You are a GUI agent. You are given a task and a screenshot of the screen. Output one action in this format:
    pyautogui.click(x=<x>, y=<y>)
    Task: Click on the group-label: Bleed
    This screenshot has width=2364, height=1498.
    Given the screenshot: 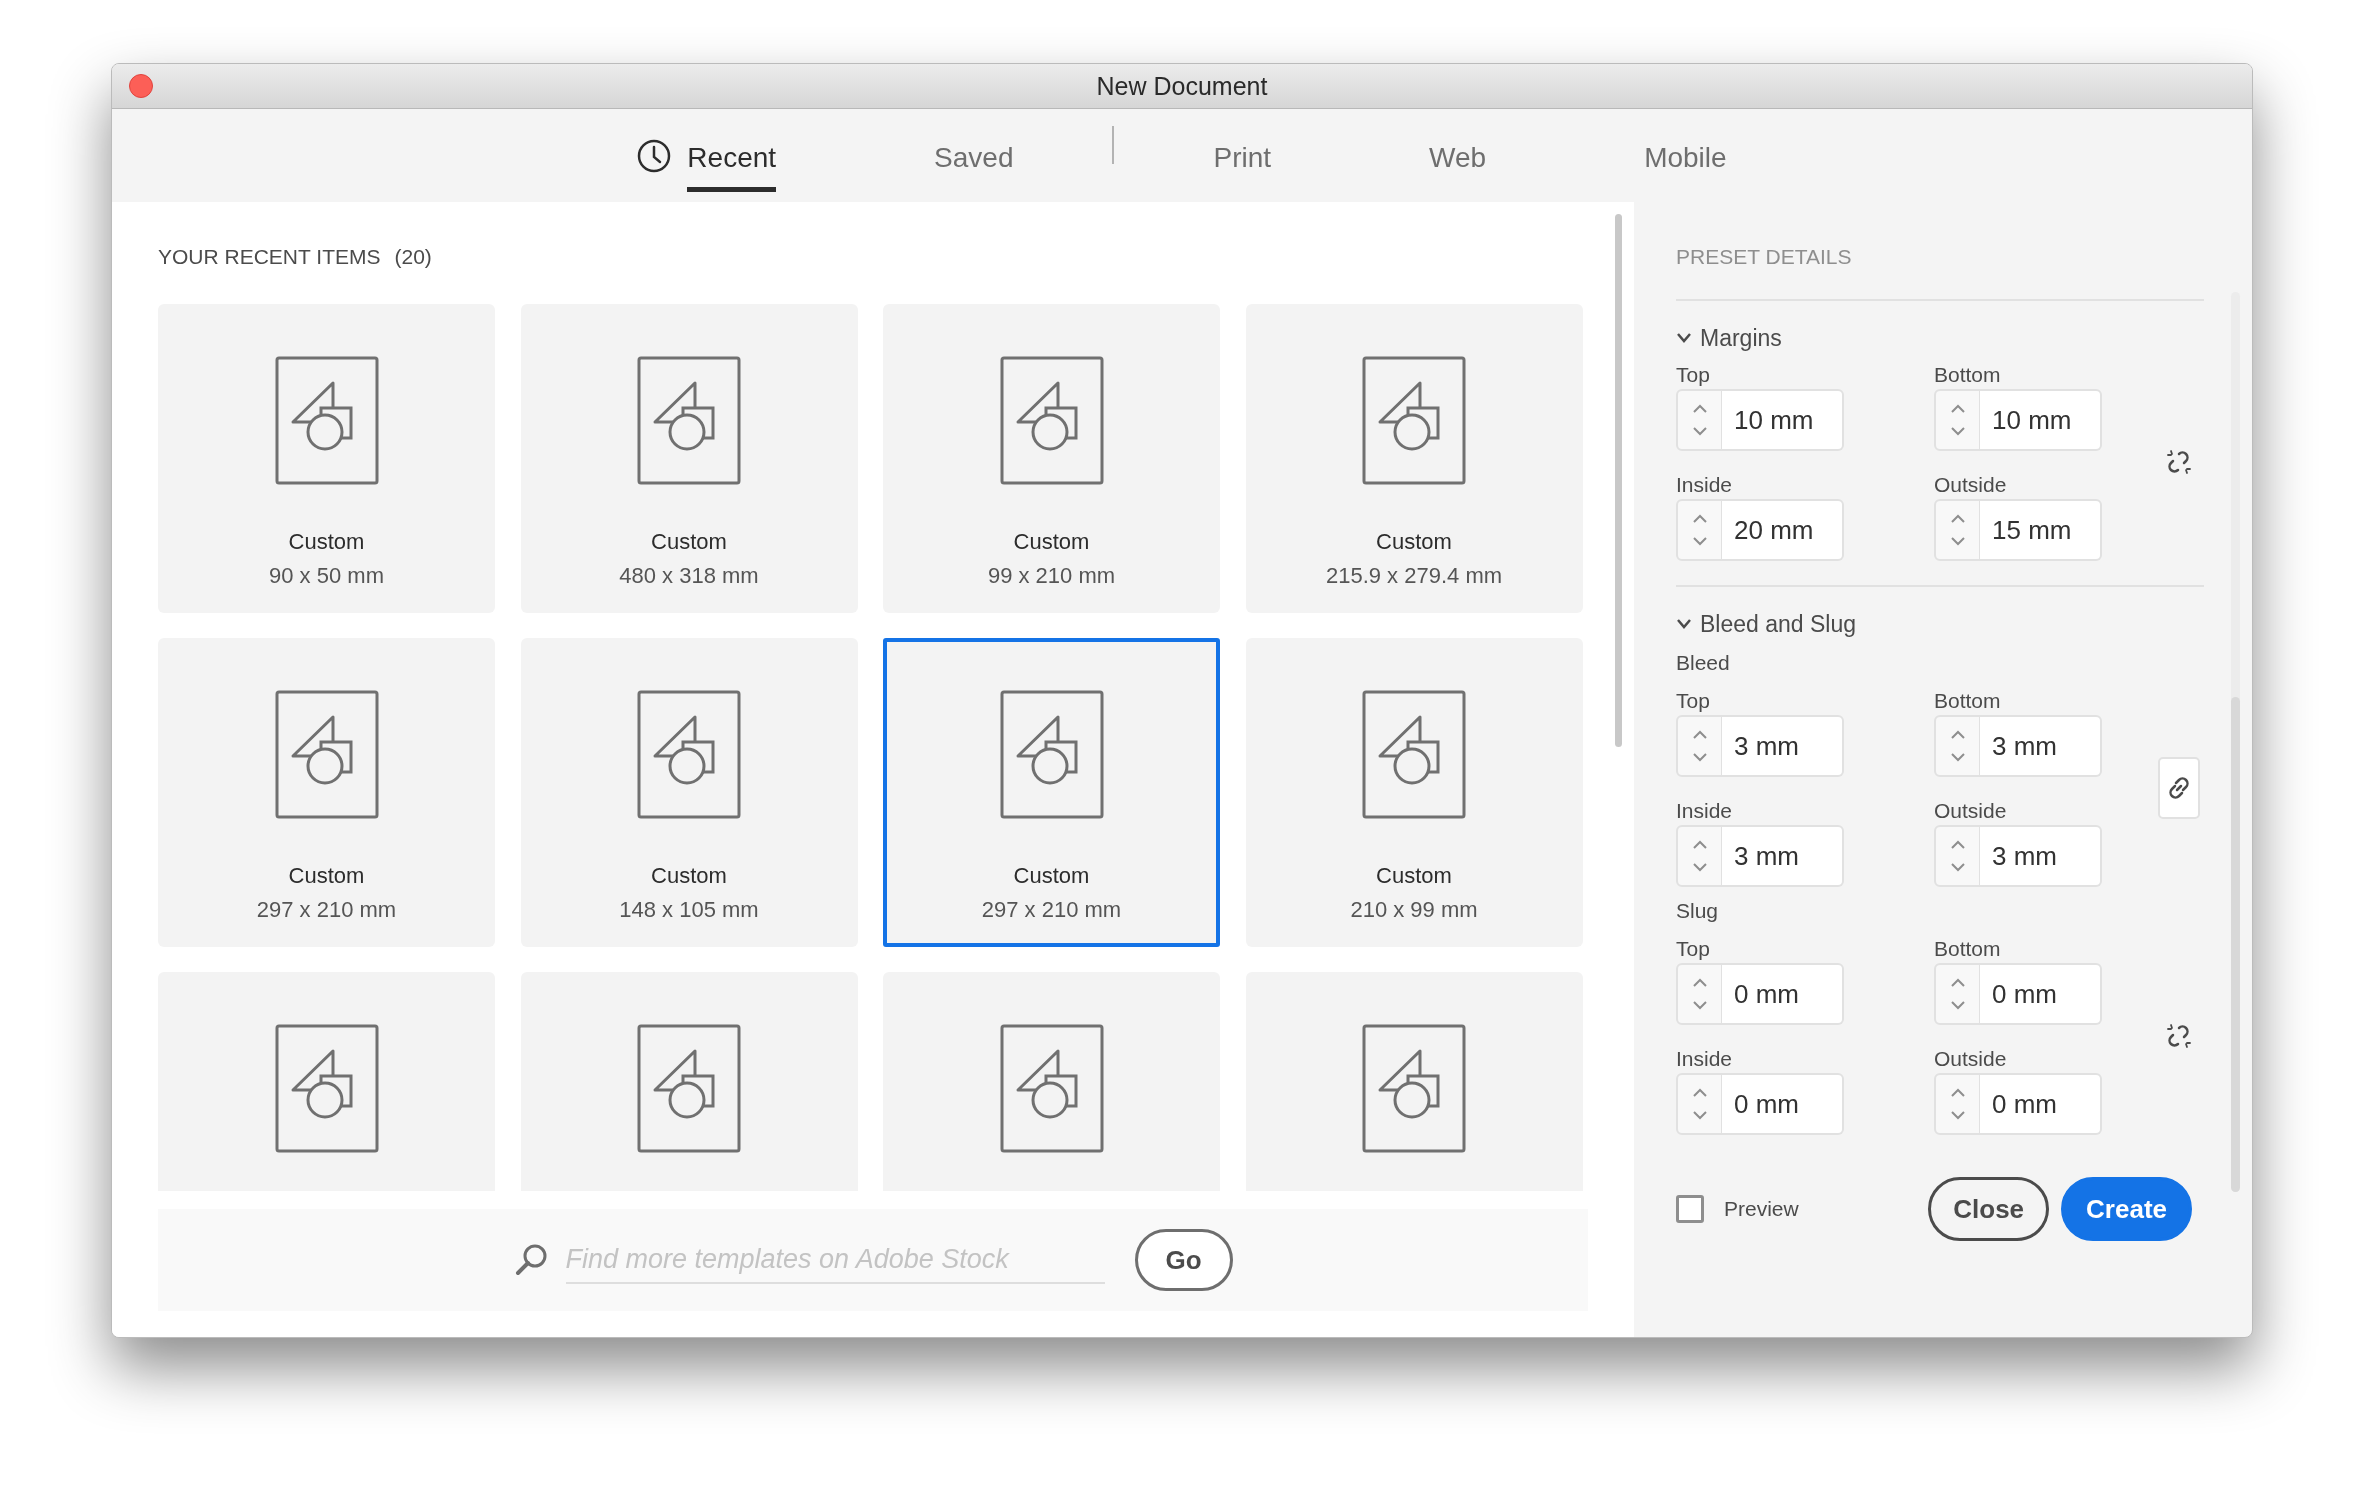 What is the action you would take?
    pyautogui.click(x=1703, y=662)
    